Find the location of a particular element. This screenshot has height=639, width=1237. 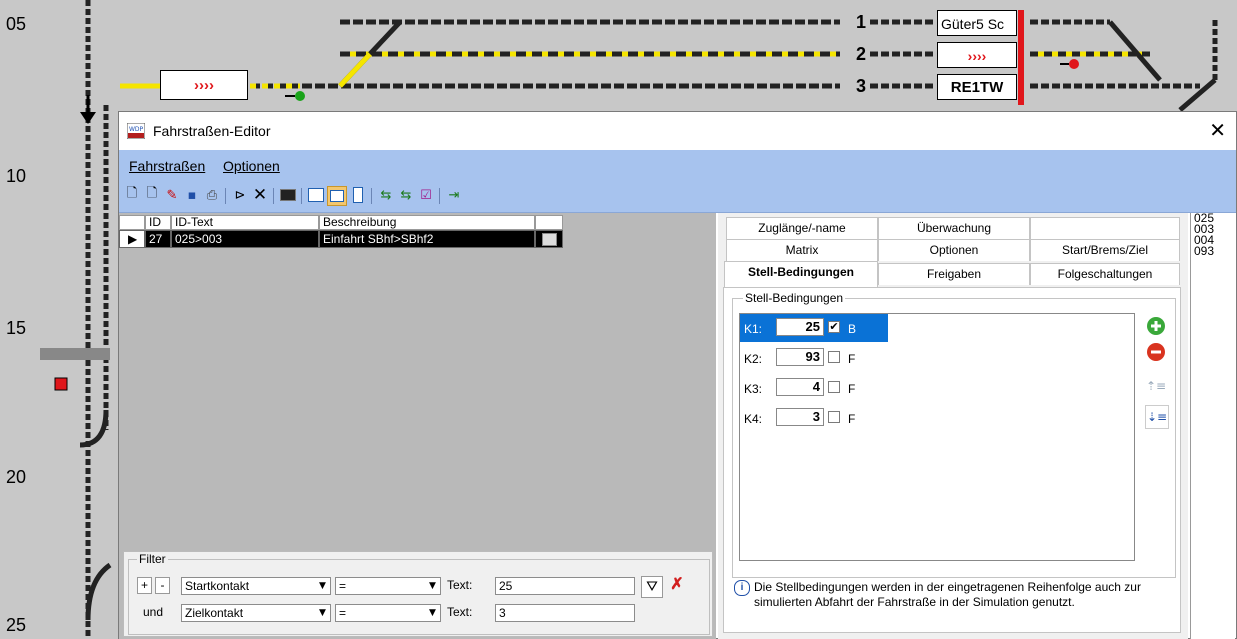

filter-text-input-2: 3 is located at coordinates (565, 613).